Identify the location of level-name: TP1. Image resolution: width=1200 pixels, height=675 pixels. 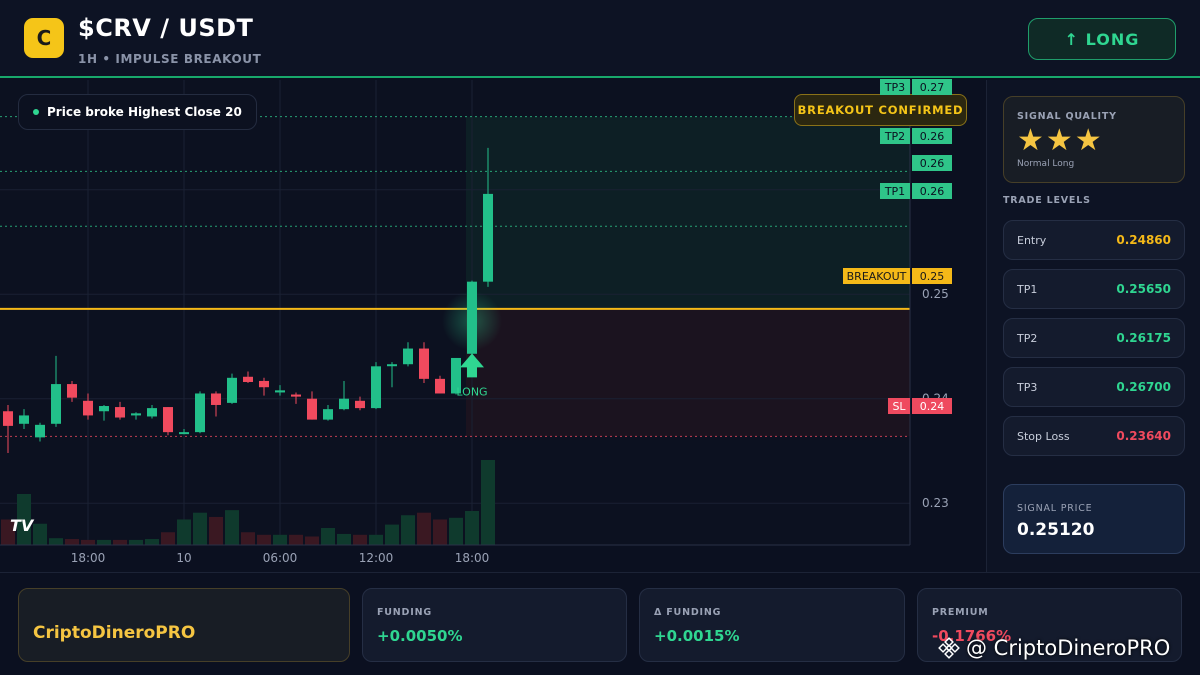
(1027, 289).